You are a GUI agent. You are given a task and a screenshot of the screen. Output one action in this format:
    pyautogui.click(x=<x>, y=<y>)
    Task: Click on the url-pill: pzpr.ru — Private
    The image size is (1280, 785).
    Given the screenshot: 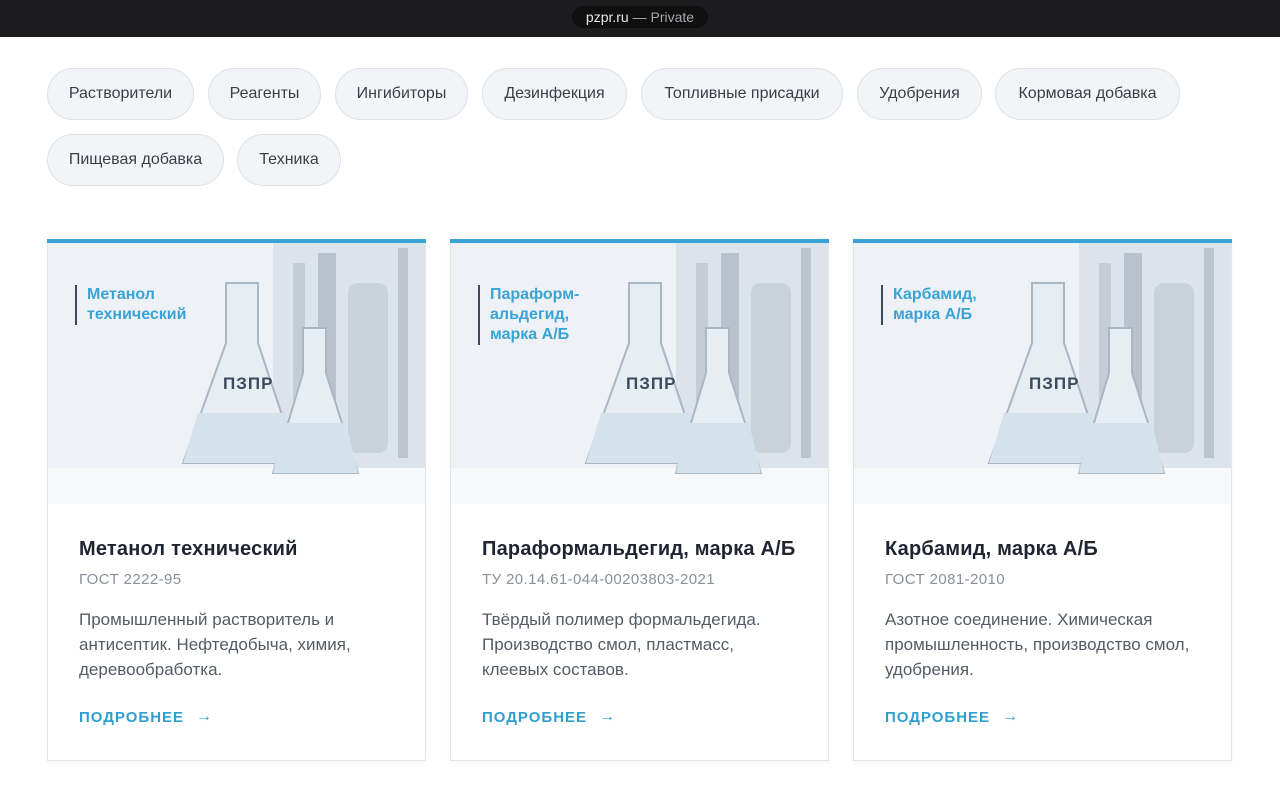 What is the action you would take?
    pyautogui.click(x=640, y=17)
    